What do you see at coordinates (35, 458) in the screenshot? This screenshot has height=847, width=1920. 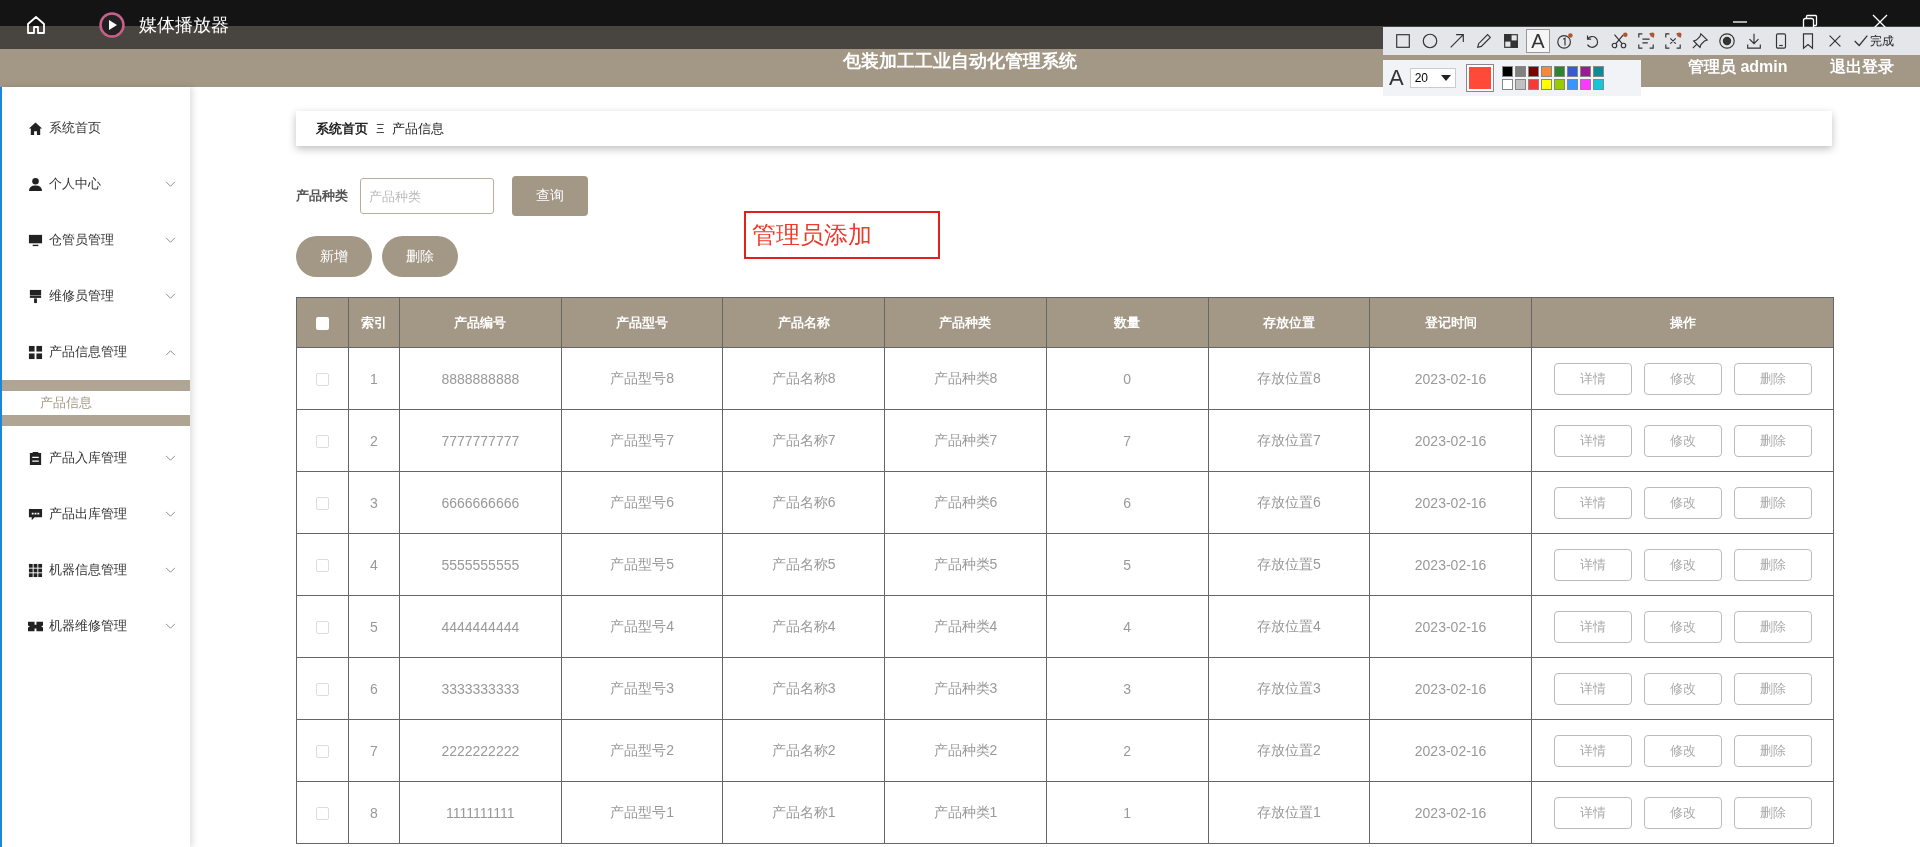 I see `clipboard-icon` at bounding box center [35, 458].